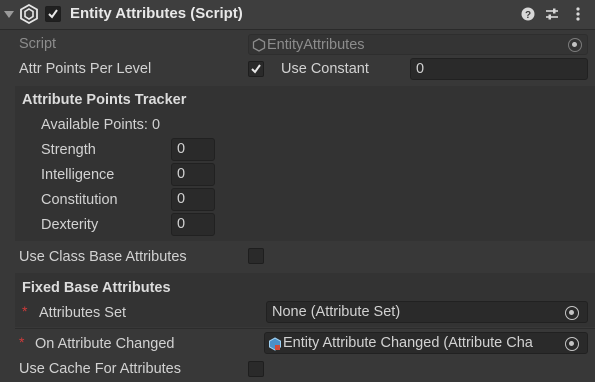  Describe the element at coordinates (105, 344) in the screenshot. I see `on-attribute-changed-label: On Attribute Changed` at that location.